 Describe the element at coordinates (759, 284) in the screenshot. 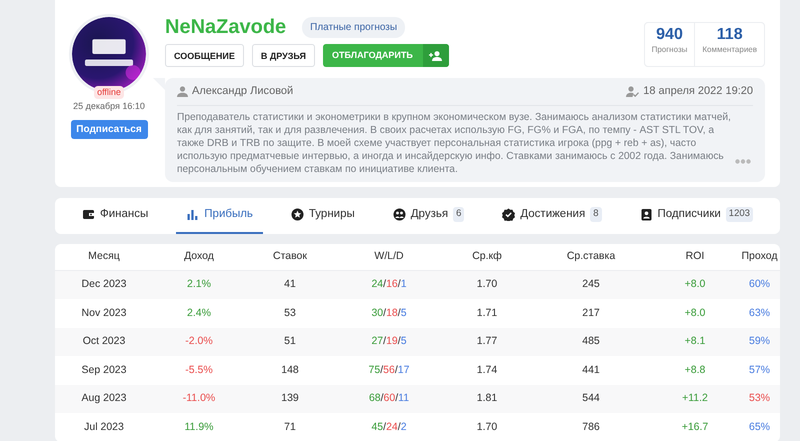

I see `pass-rate: 60%` at that location.